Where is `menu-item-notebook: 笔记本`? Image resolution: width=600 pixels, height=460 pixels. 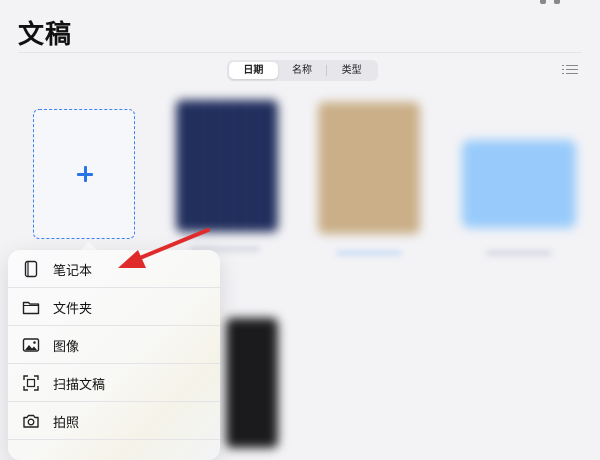
menu-item-notebook: 笔记本 is located at coordinates (114, 269).